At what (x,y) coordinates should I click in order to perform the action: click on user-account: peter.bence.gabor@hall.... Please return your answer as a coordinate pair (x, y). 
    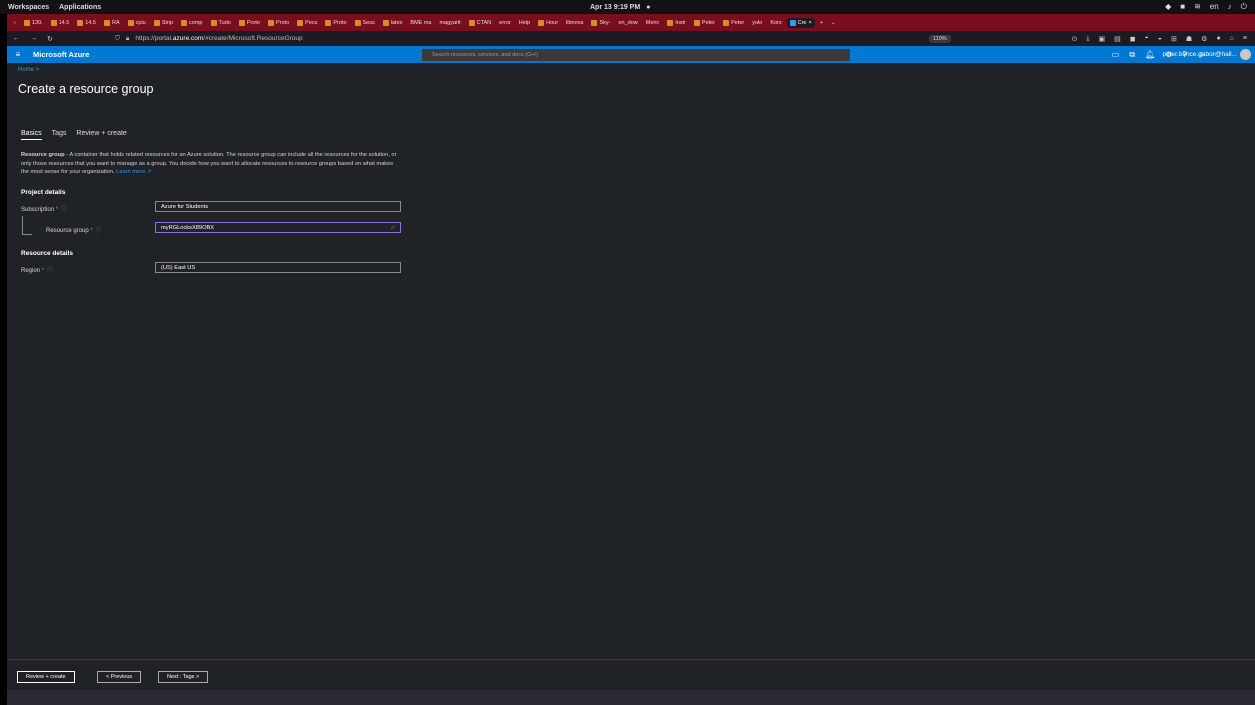
    Looking at the image, I should click on (1199, 54).